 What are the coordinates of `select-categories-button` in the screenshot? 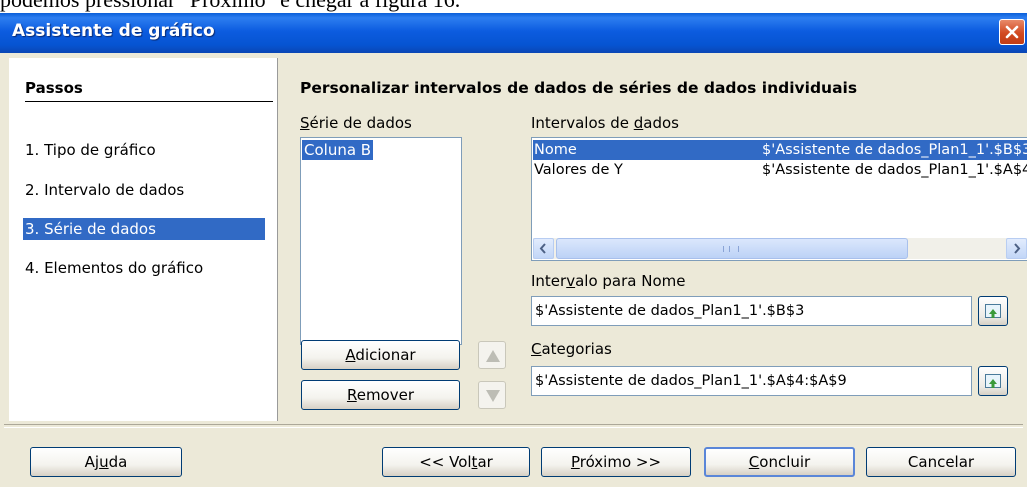 It's located at (993, 381).